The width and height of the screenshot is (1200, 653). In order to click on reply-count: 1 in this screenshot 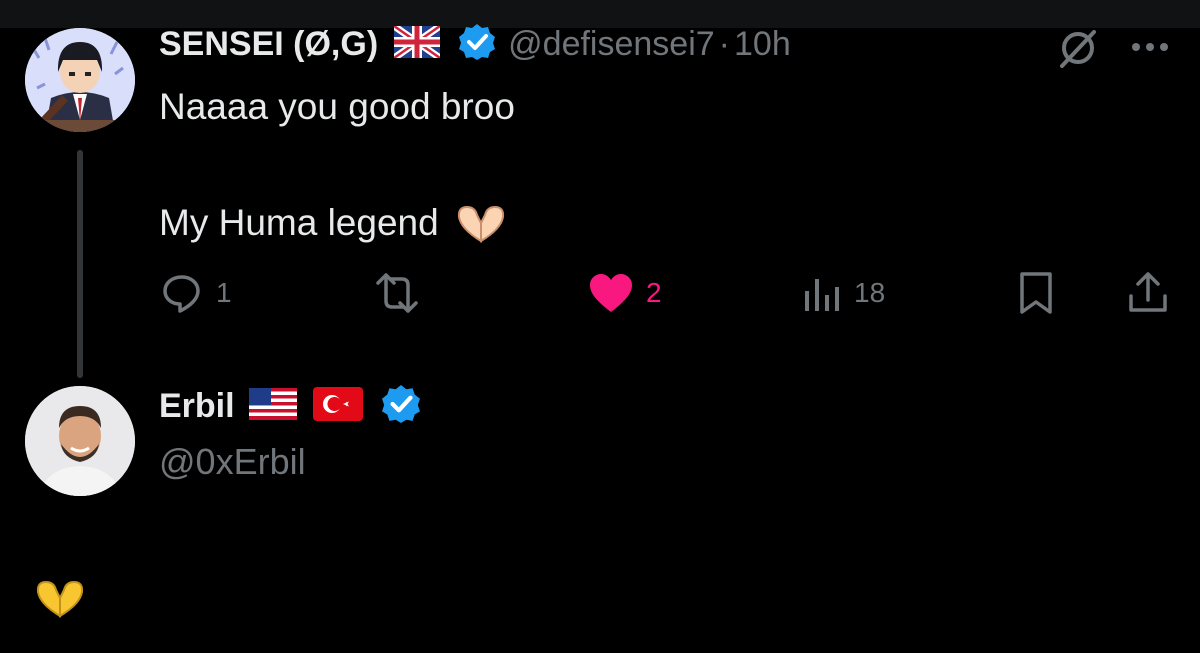, I will do `click(224, 292)`.